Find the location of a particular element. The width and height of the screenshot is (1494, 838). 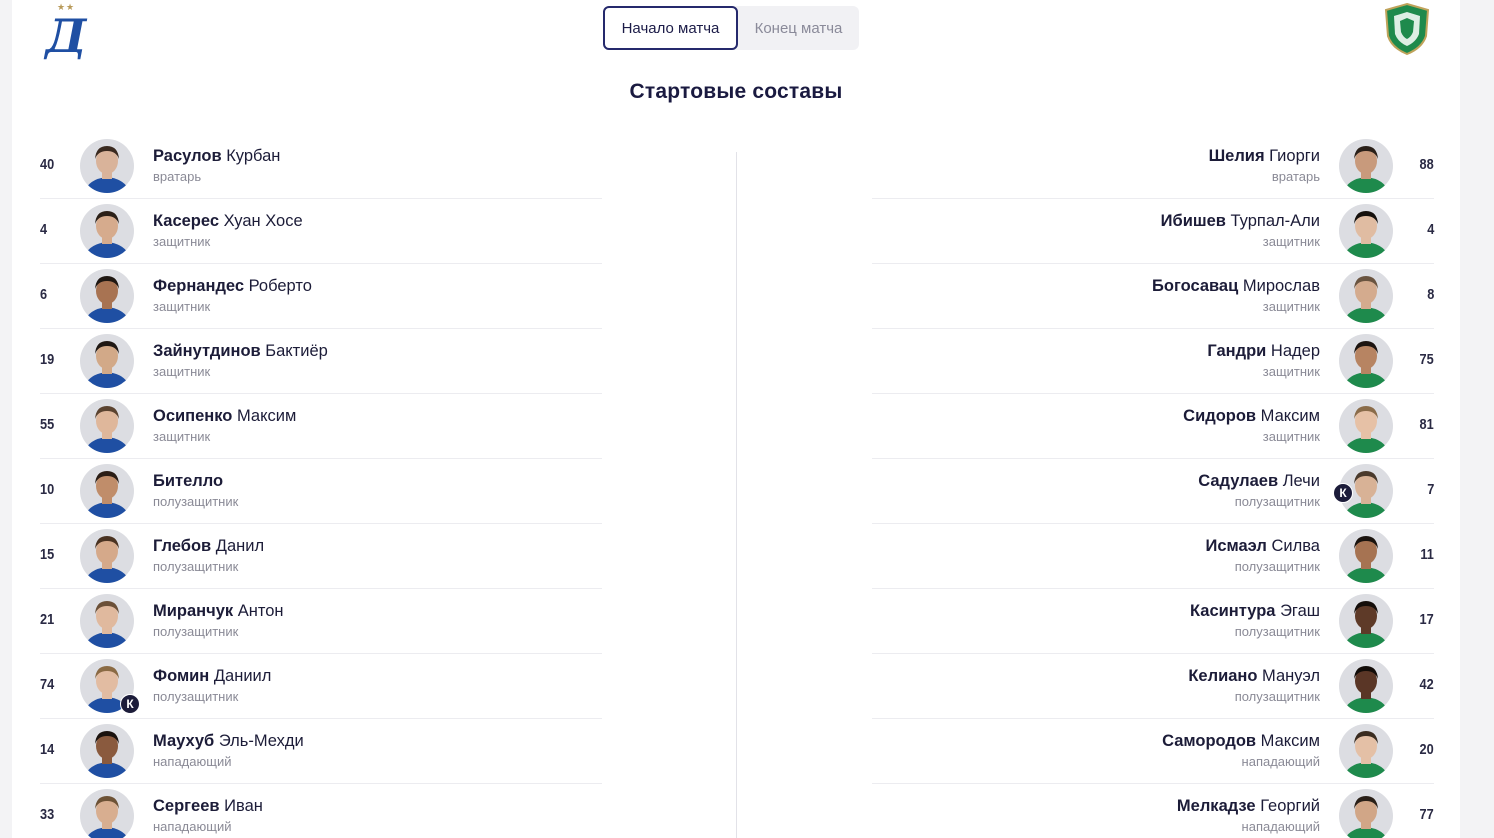

player-name: Маухуб Эль-Мехди is located at coordinates (228, 741).